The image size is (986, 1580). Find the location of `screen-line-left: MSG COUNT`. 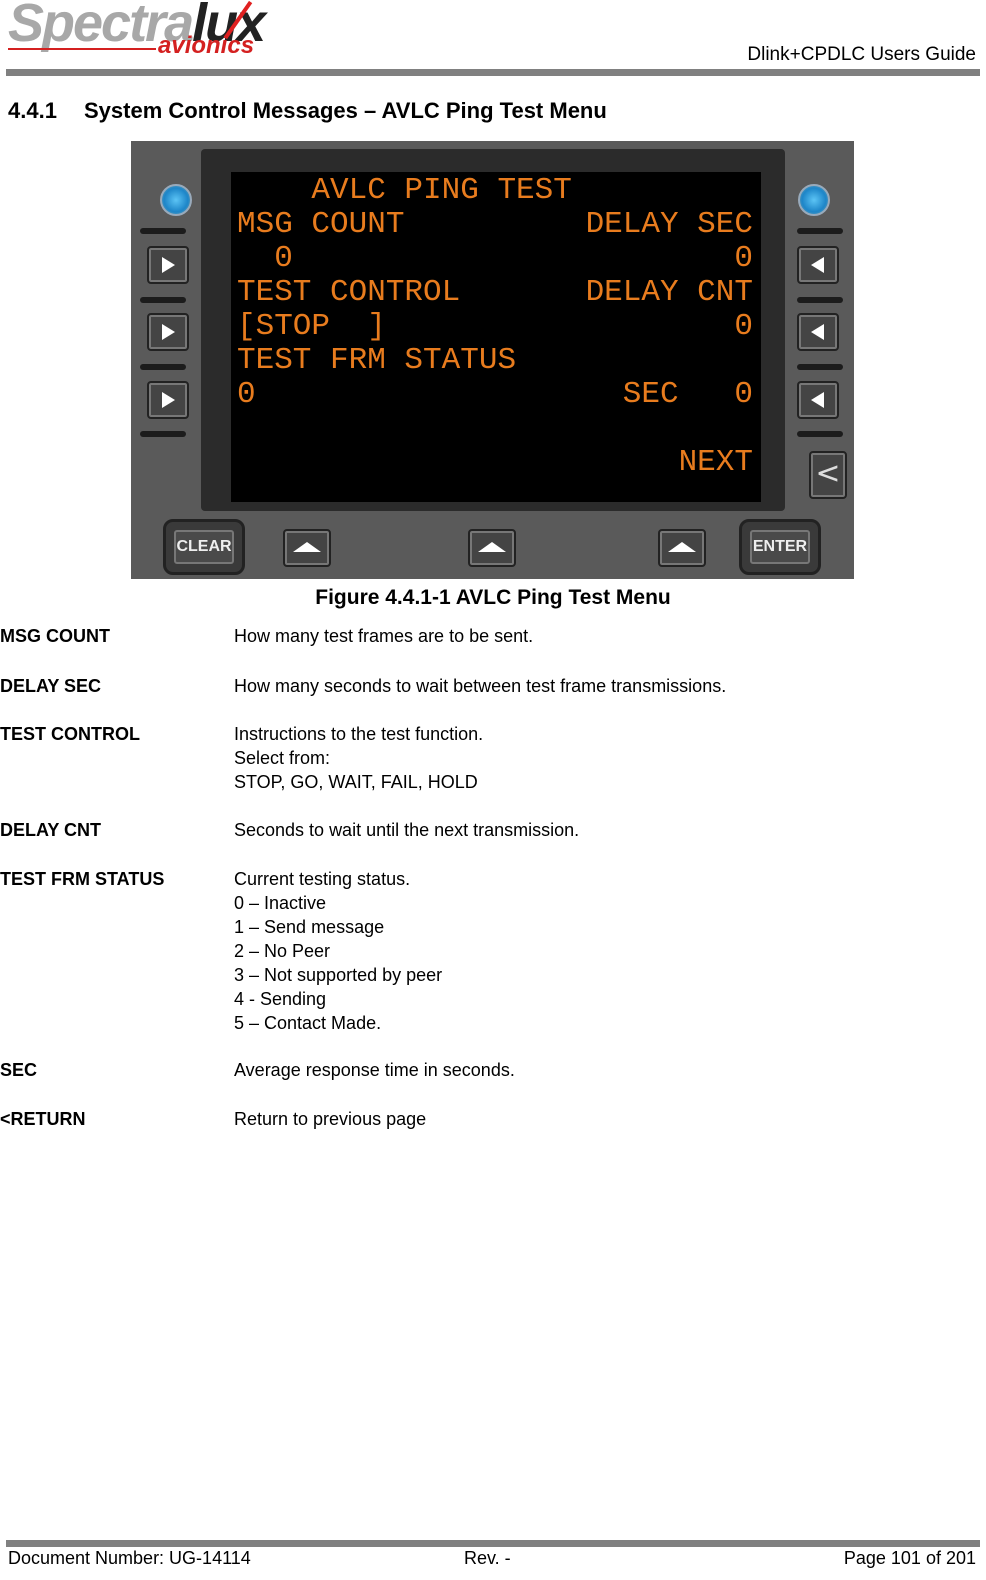

screen-line-left: MSG COUNT is located at coordinates (321, 224).